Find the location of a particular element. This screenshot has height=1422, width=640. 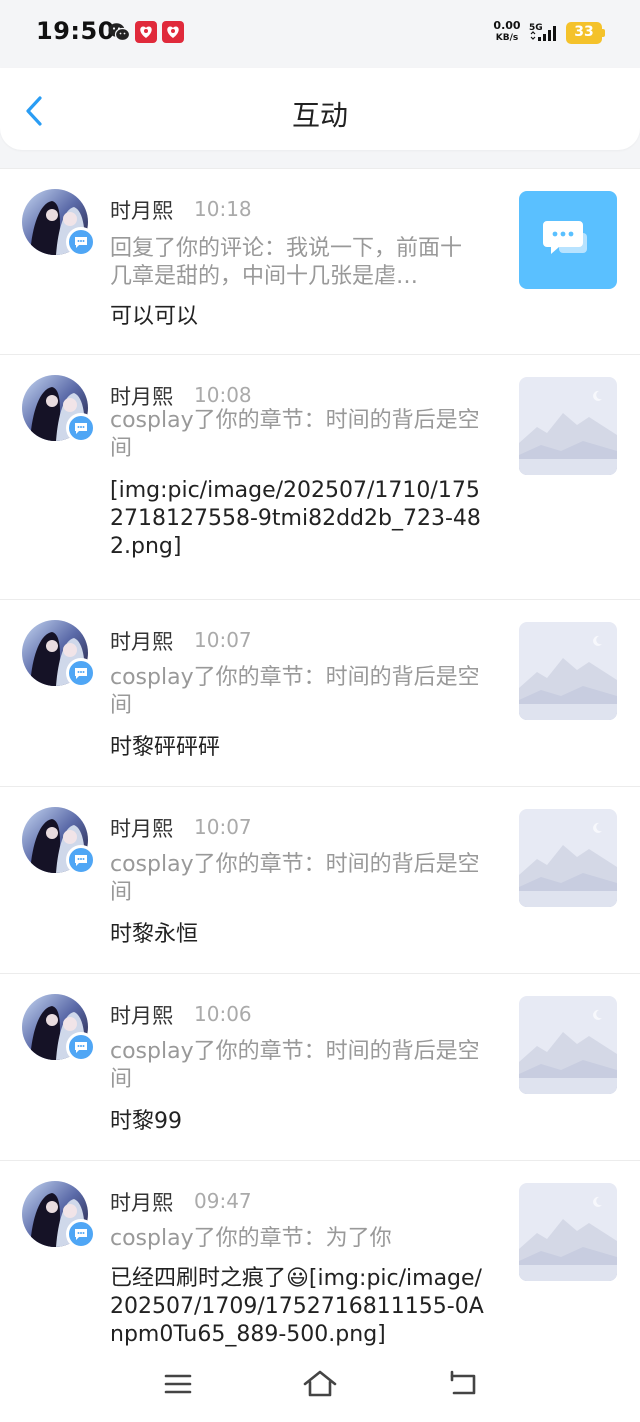

status-time: 19:50 is located at coordinates (75, 31).